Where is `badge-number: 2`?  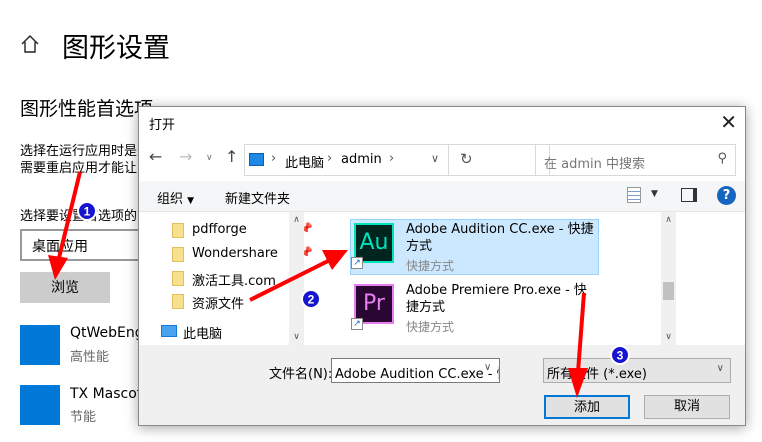 badge-number: 2 is located at coordinates (311, 300).